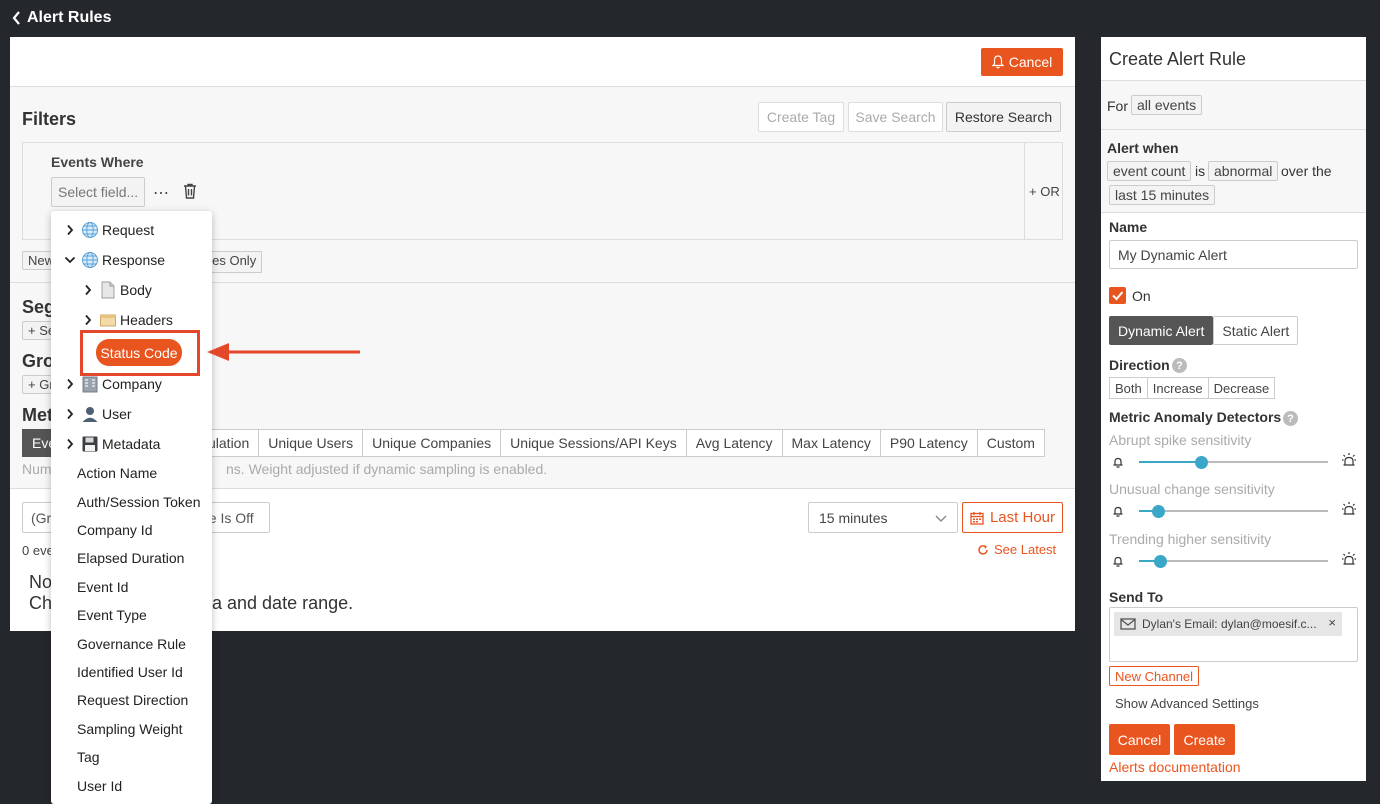 Image resolution: width=1380 pixels, height=804 pixels. Describe the element at coordinates (853, 518) in the screenshot. I see `time-window-value: 15 minutes` at that location.